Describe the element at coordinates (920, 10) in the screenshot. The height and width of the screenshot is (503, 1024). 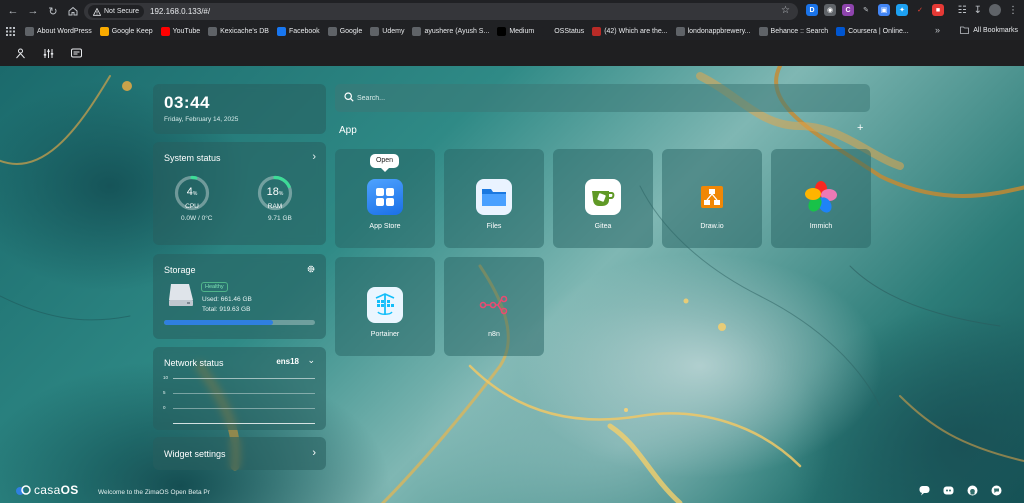
I see `extension-icon: ✓` at that location.